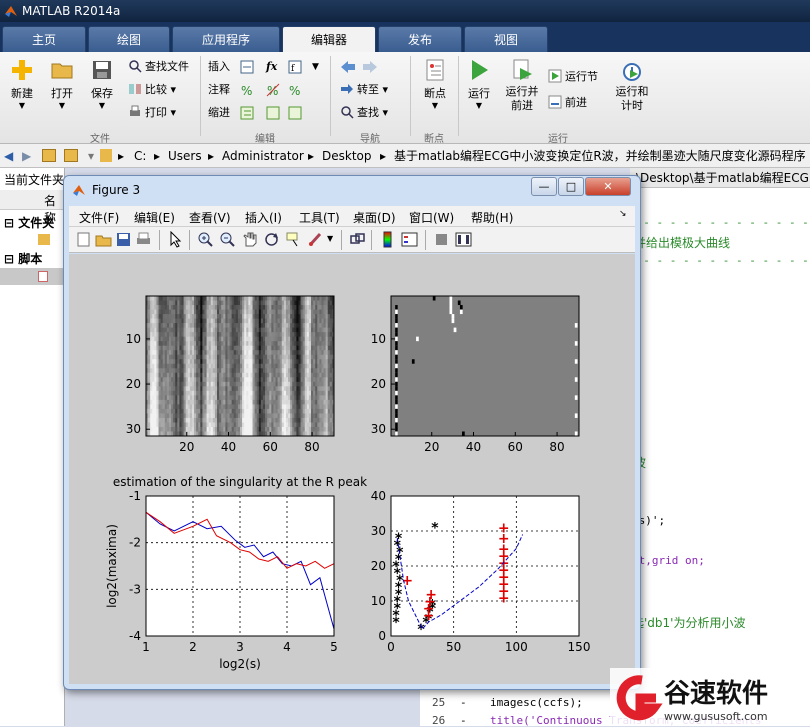 This screenshot has width=810, height=727. What do you see at coordinates (273, 113) in the screenshot?
I see `smart-indent-icon` at bounding box center [273, 113].